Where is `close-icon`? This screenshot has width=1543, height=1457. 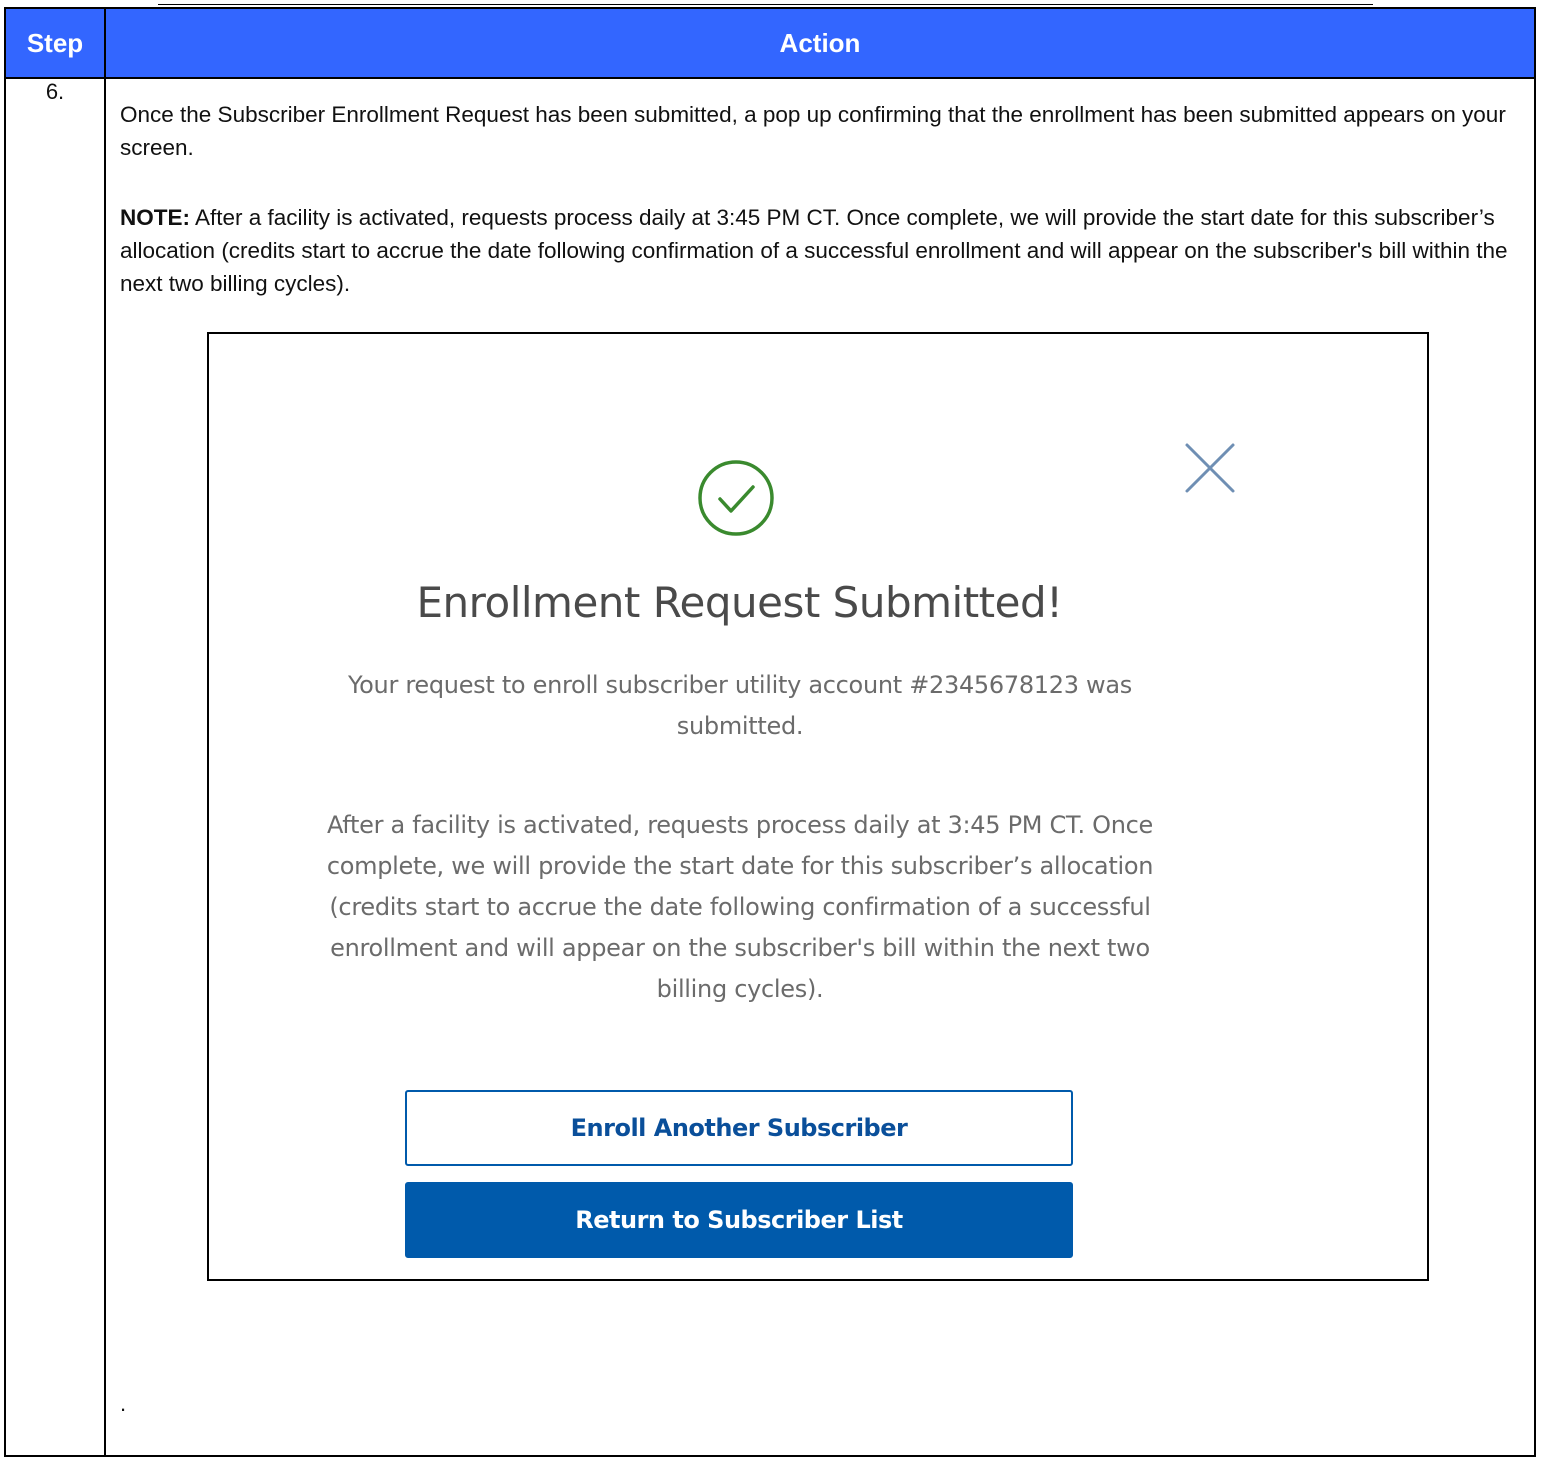 close-icon is located at coordinates (1210, 468).